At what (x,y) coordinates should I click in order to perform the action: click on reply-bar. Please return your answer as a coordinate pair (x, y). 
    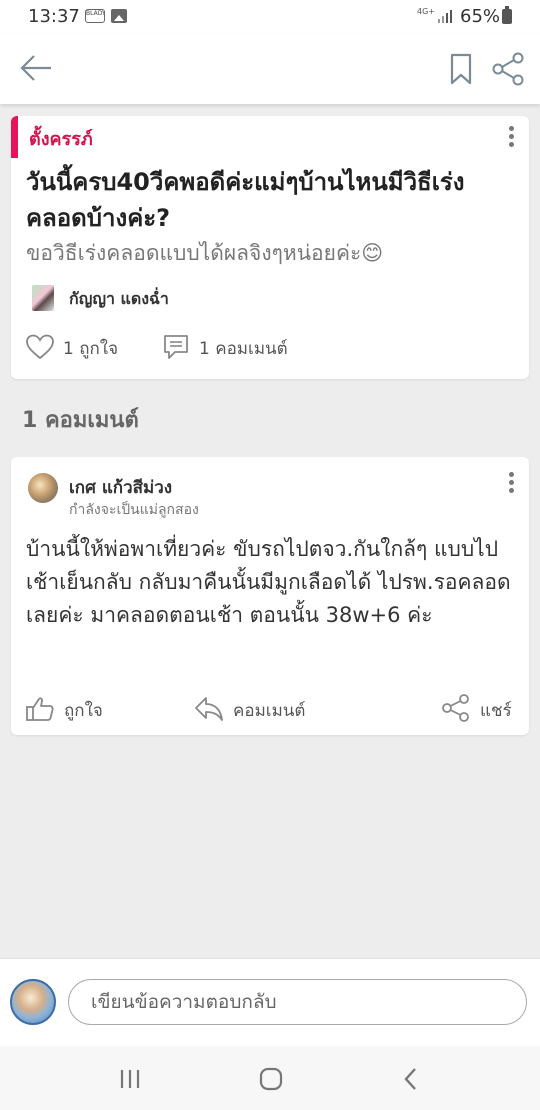
    Looking at the image, I should click on (270, 1002).